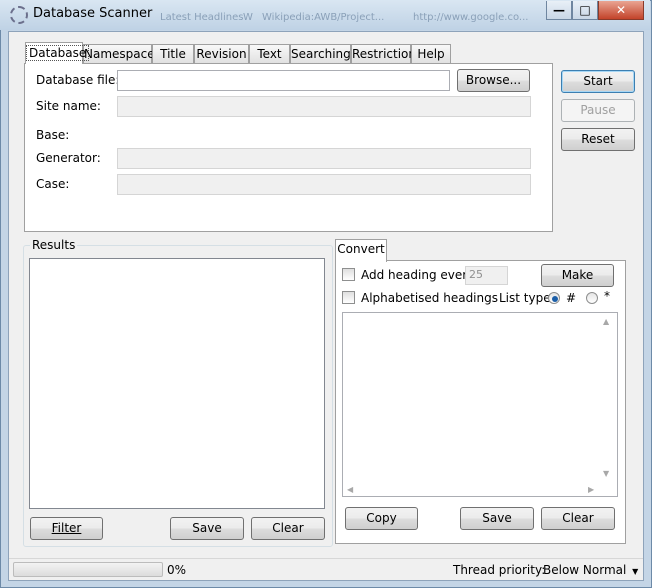  What do you see at coordinates (68, 106) in the screenshot?
I see `site-name-label: Site name:` at bounding box center [68, 106].